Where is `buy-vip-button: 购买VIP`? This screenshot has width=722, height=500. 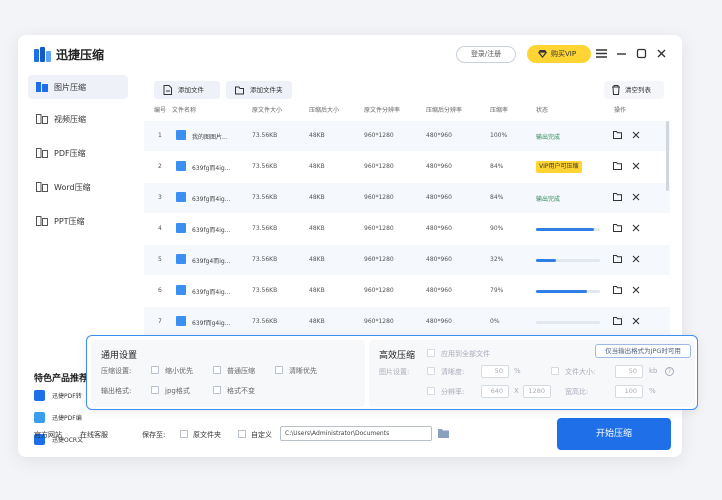 buy-vip-button: 购买VIP is located at coordinates (559, 54).